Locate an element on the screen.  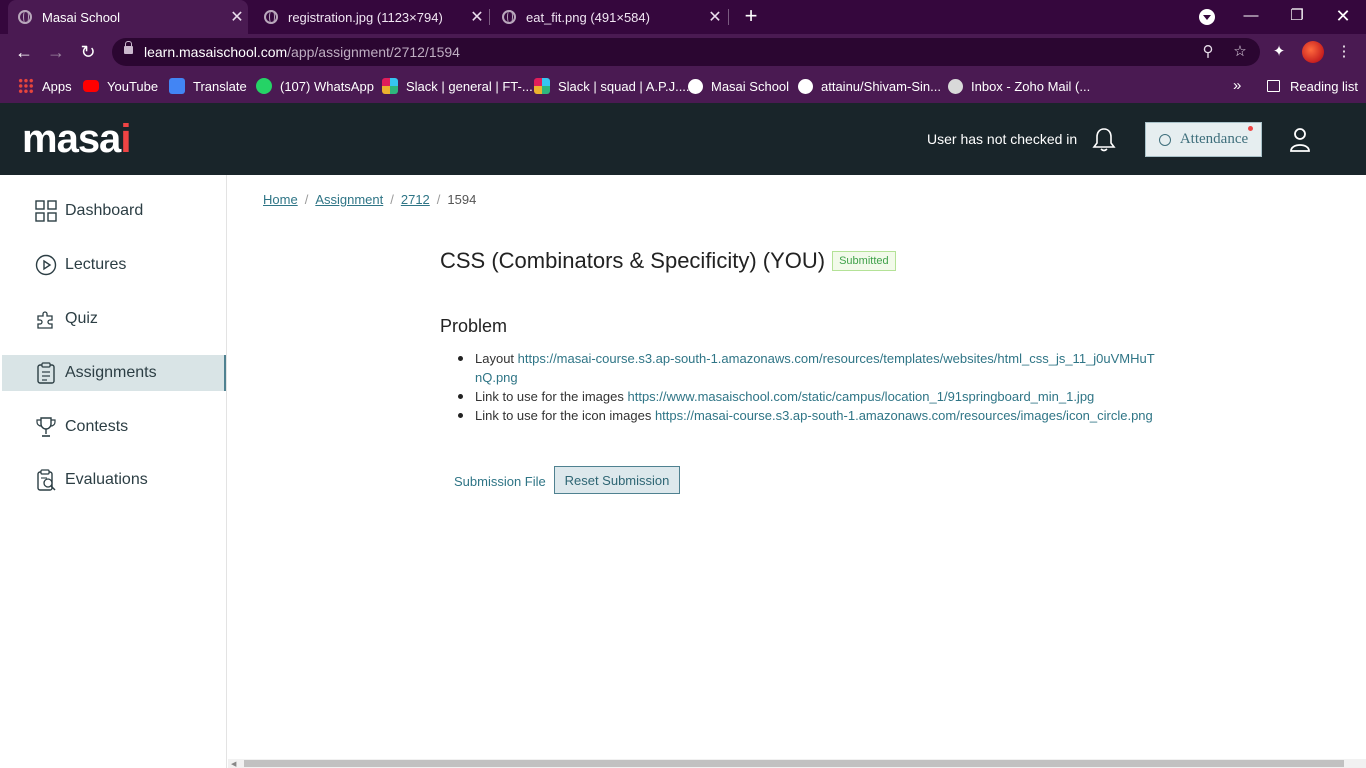
breadcrumb-home-link: Home is located at coordinates (280, 199).